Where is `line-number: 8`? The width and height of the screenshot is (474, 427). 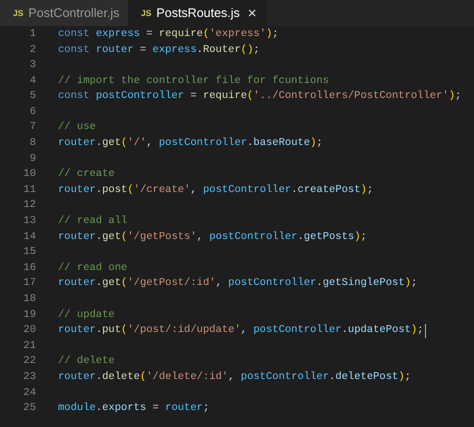 line-number: 8 is located at coordinates (32, 144).